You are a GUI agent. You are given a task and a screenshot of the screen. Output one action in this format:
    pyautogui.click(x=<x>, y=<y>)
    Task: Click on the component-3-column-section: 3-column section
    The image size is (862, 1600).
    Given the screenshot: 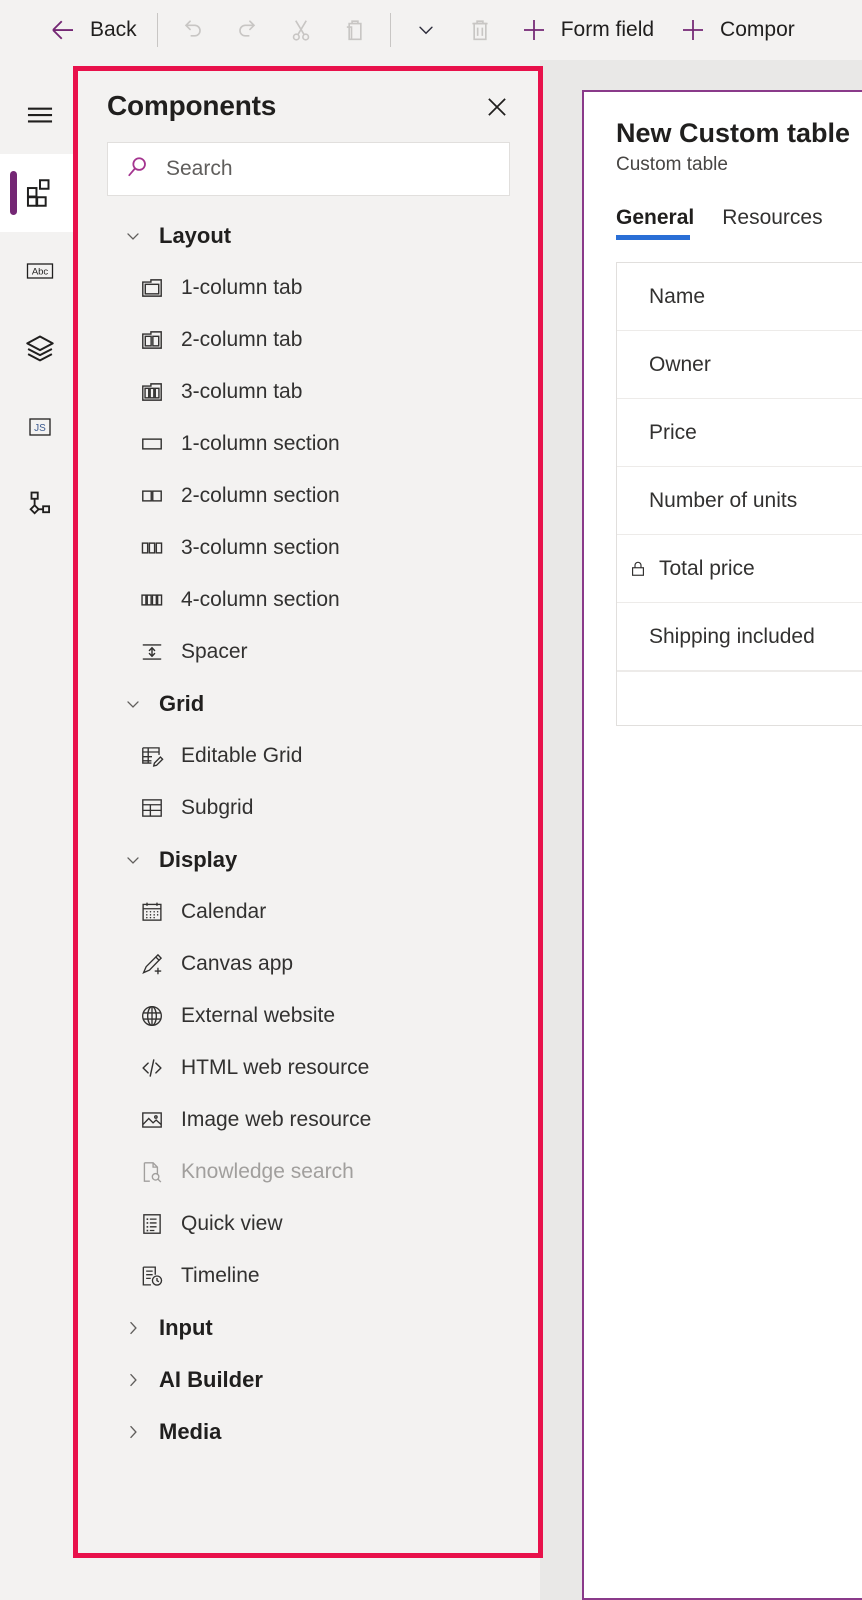 What is the action you would take?
    pyautogui.click(x=308, y=548)
    